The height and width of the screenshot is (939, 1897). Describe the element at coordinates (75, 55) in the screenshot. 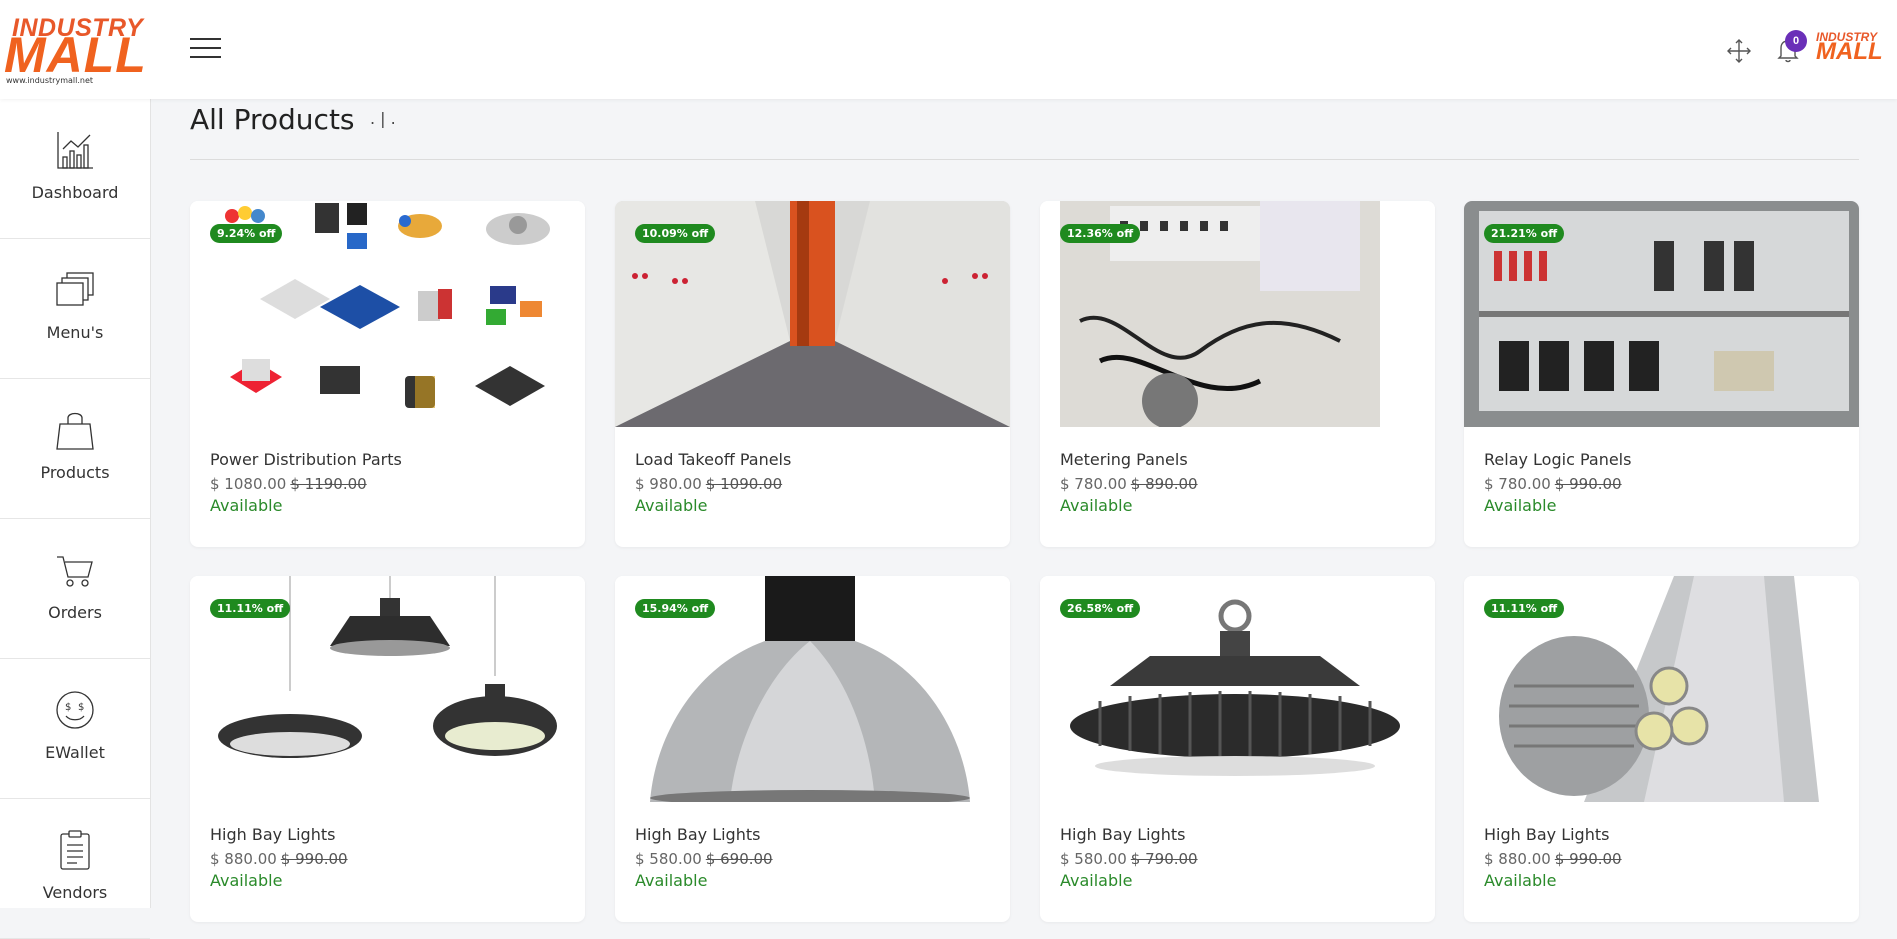

I see `logo-wordmark-main: MALL` at that location.